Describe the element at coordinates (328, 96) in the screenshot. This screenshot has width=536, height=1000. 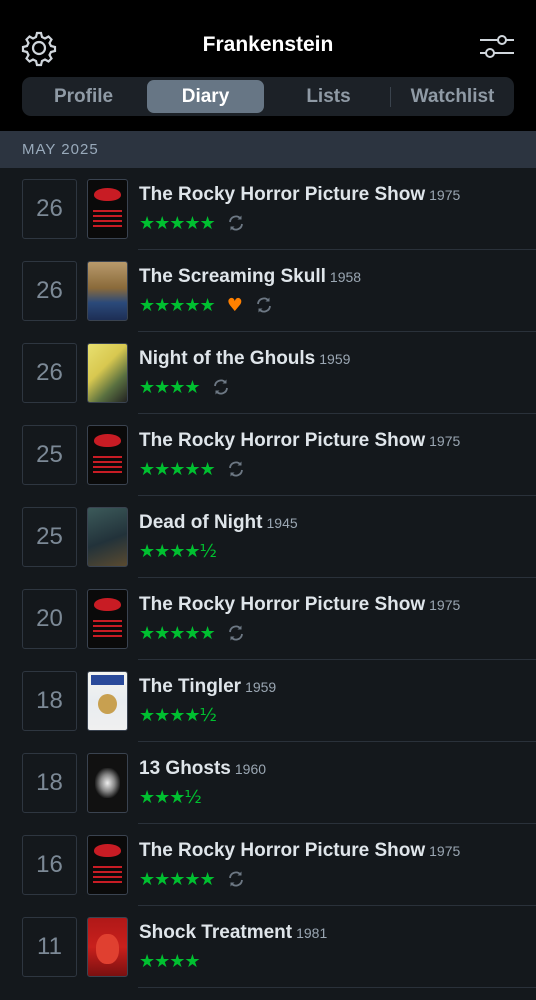
I see `tab-lists: Lists` at that location.